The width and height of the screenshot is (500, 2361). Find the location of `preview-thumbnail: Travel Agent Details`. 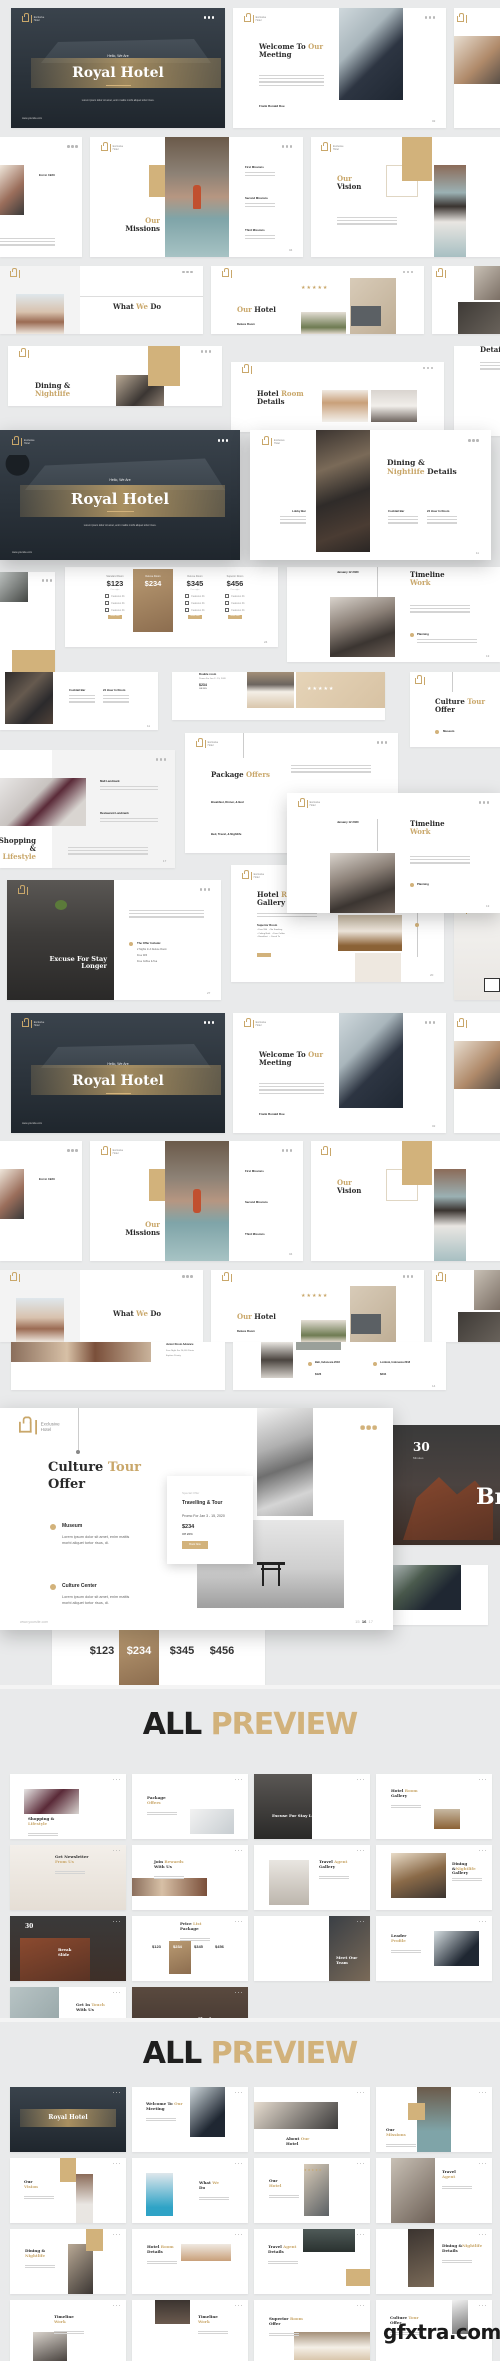

preview-thumbnail: Travel Agent Details is located at coordinates (312, 2261).